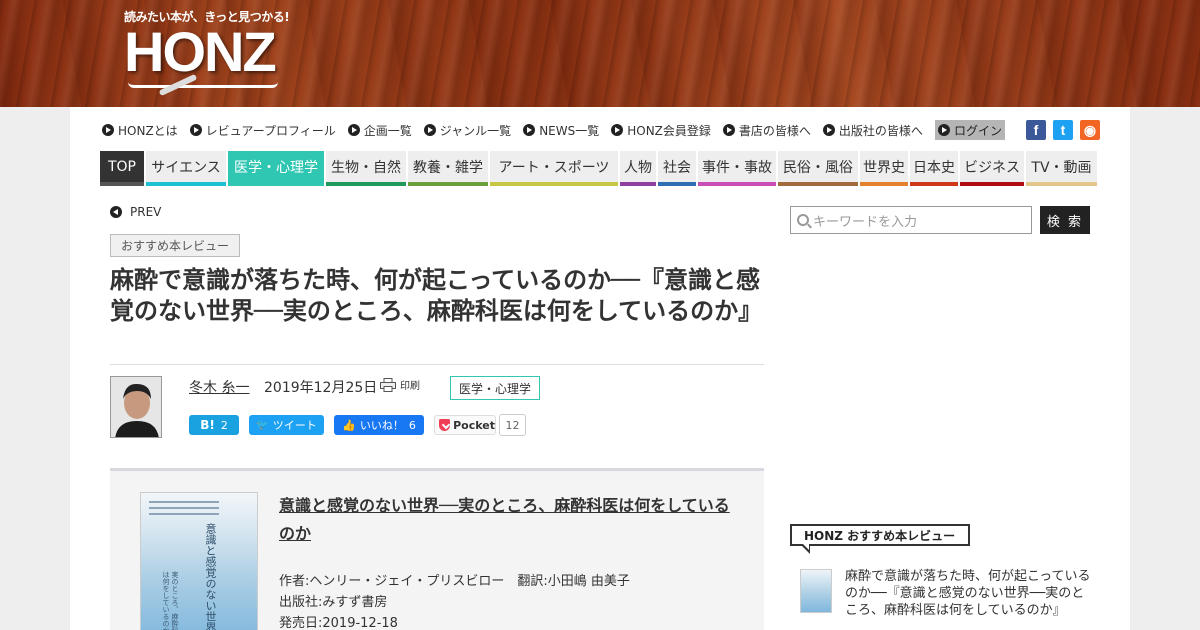 Image resolution: width=1200 pixels, height=630 pixels. Describe the element at coordinates (806, 547) in the screenshot. I see `label-tail-inner` at that location.